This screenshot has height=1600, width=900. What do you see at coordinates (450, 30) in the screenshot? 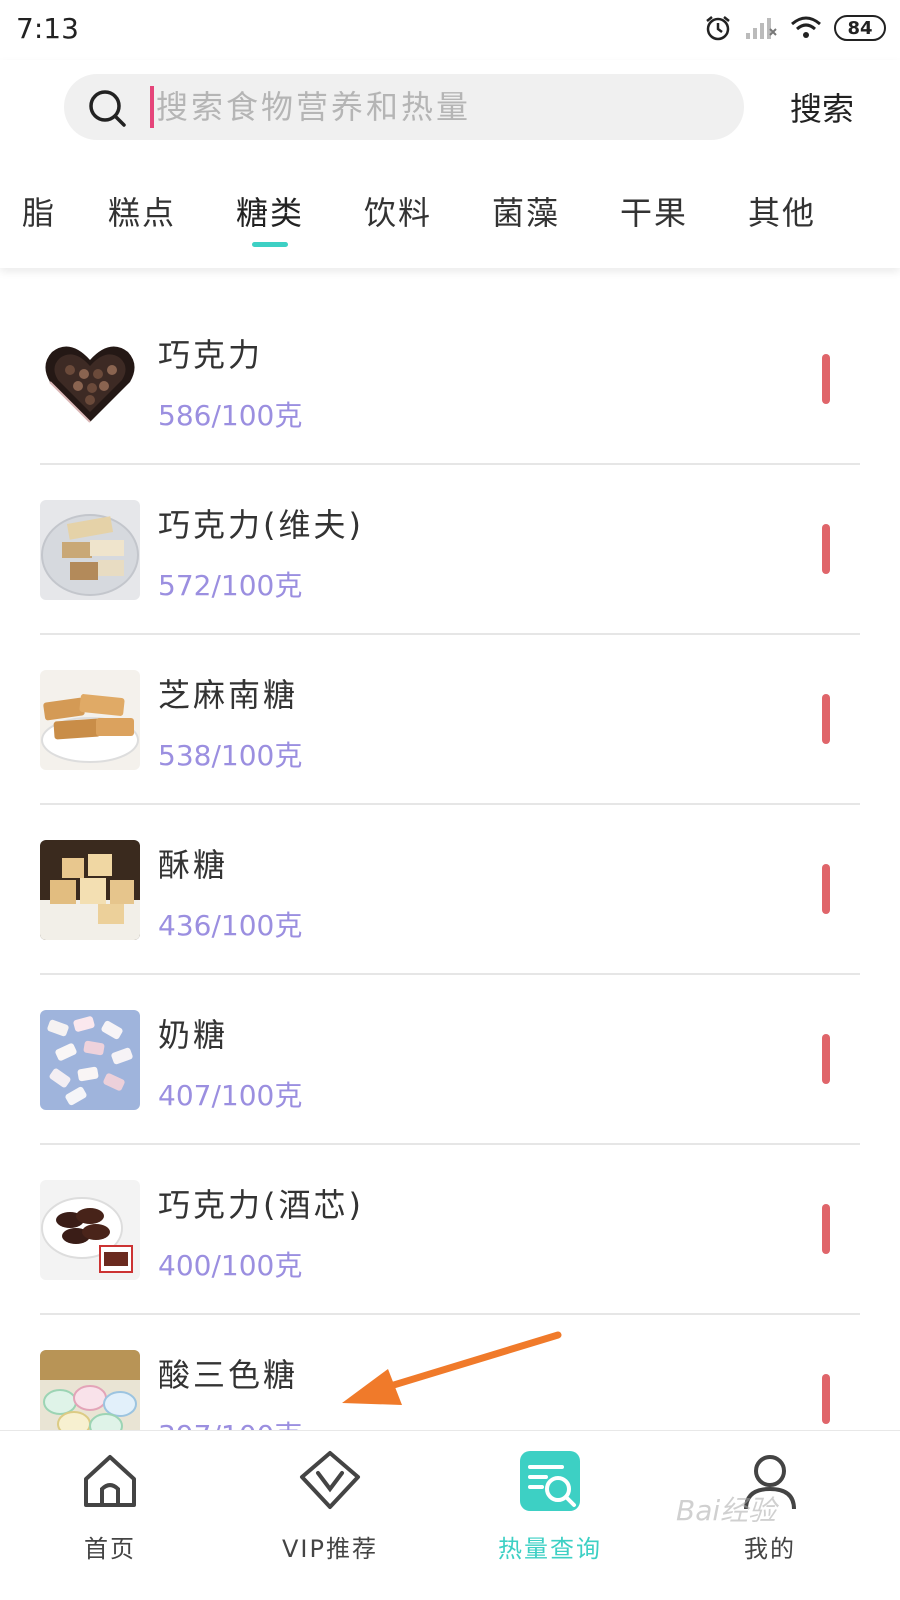
I see `status-bar: 7:13 84` at bounding box center [450, 30].